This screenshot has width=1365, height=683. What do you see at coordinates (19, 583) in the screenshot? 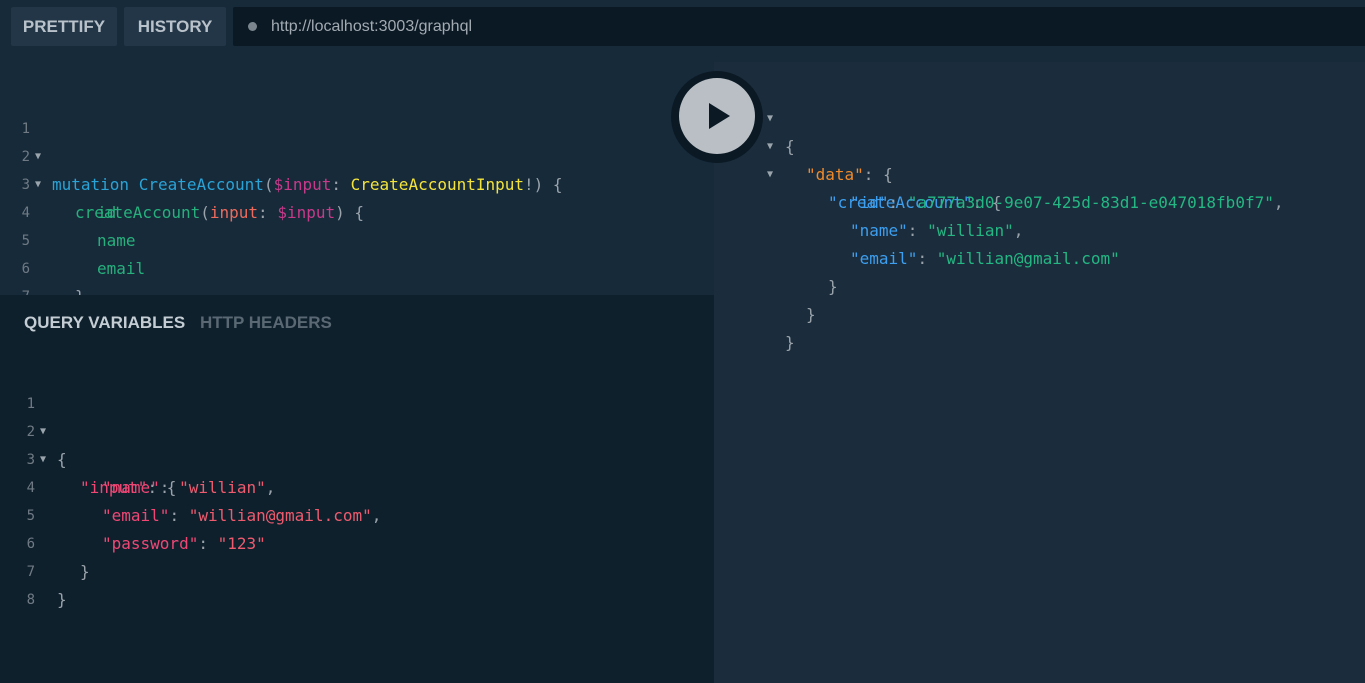
I see `editor-line: 8` at bounding box center [19, 583].